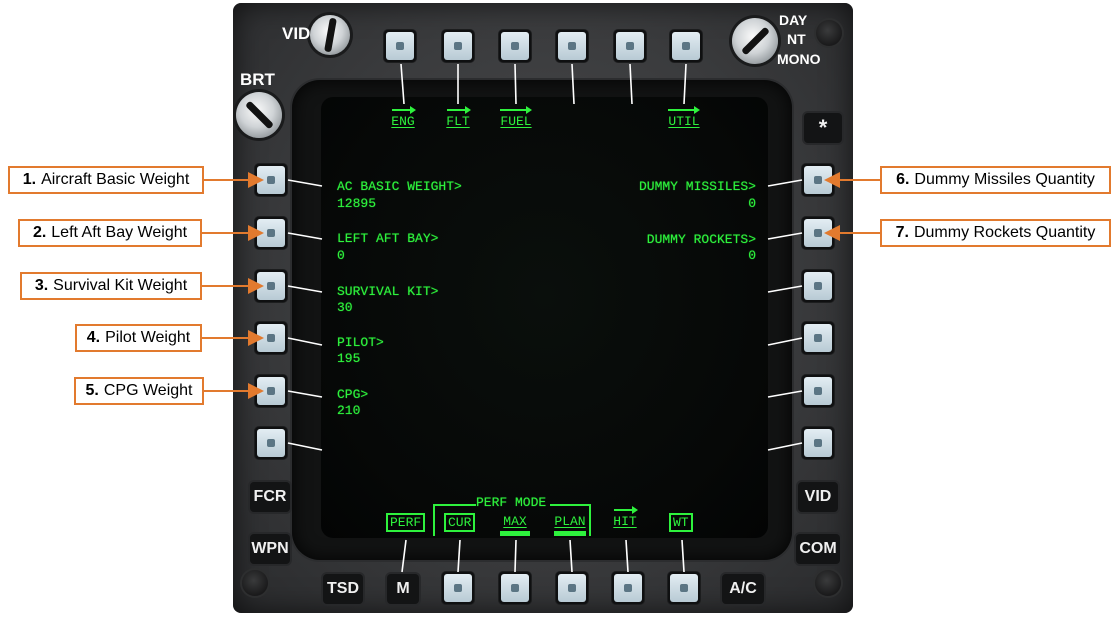 Image resolution: width=1115 pixels, height=627 pixels. I want to click on wt-button-label: WT, so click(681, 522).